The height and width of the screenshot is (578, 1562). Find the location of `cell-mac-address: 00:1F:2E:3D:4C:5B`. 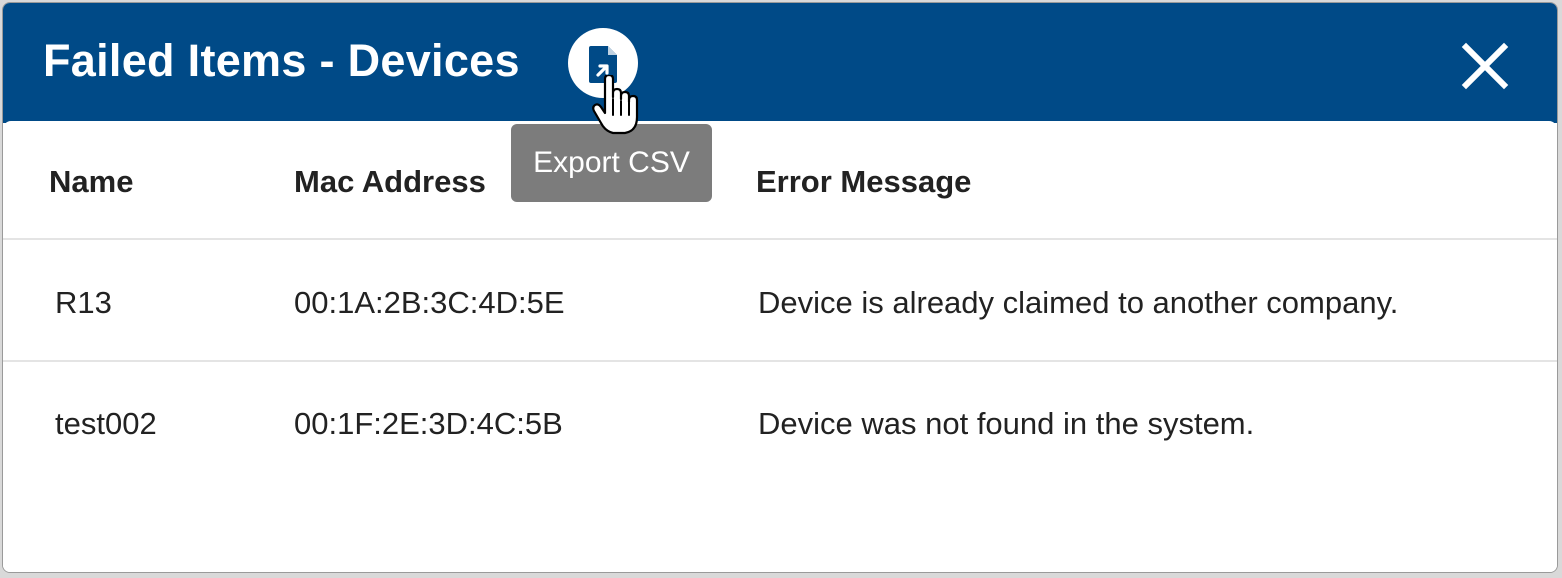

cell-mac-address: 00:1F:2E:3D:4C:5B is located at coordinates (428, 423).